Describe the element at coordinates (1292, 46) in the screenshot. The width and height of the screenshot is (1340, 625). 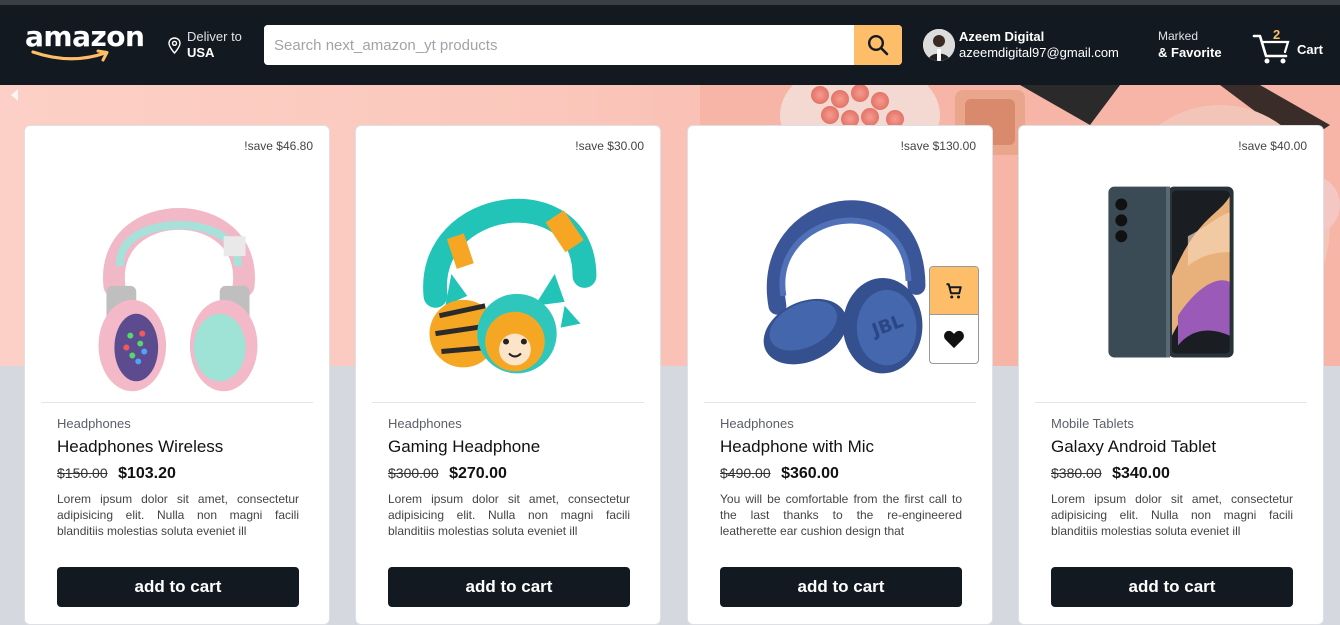
I see `cart-button: 2 Cart` at that location.